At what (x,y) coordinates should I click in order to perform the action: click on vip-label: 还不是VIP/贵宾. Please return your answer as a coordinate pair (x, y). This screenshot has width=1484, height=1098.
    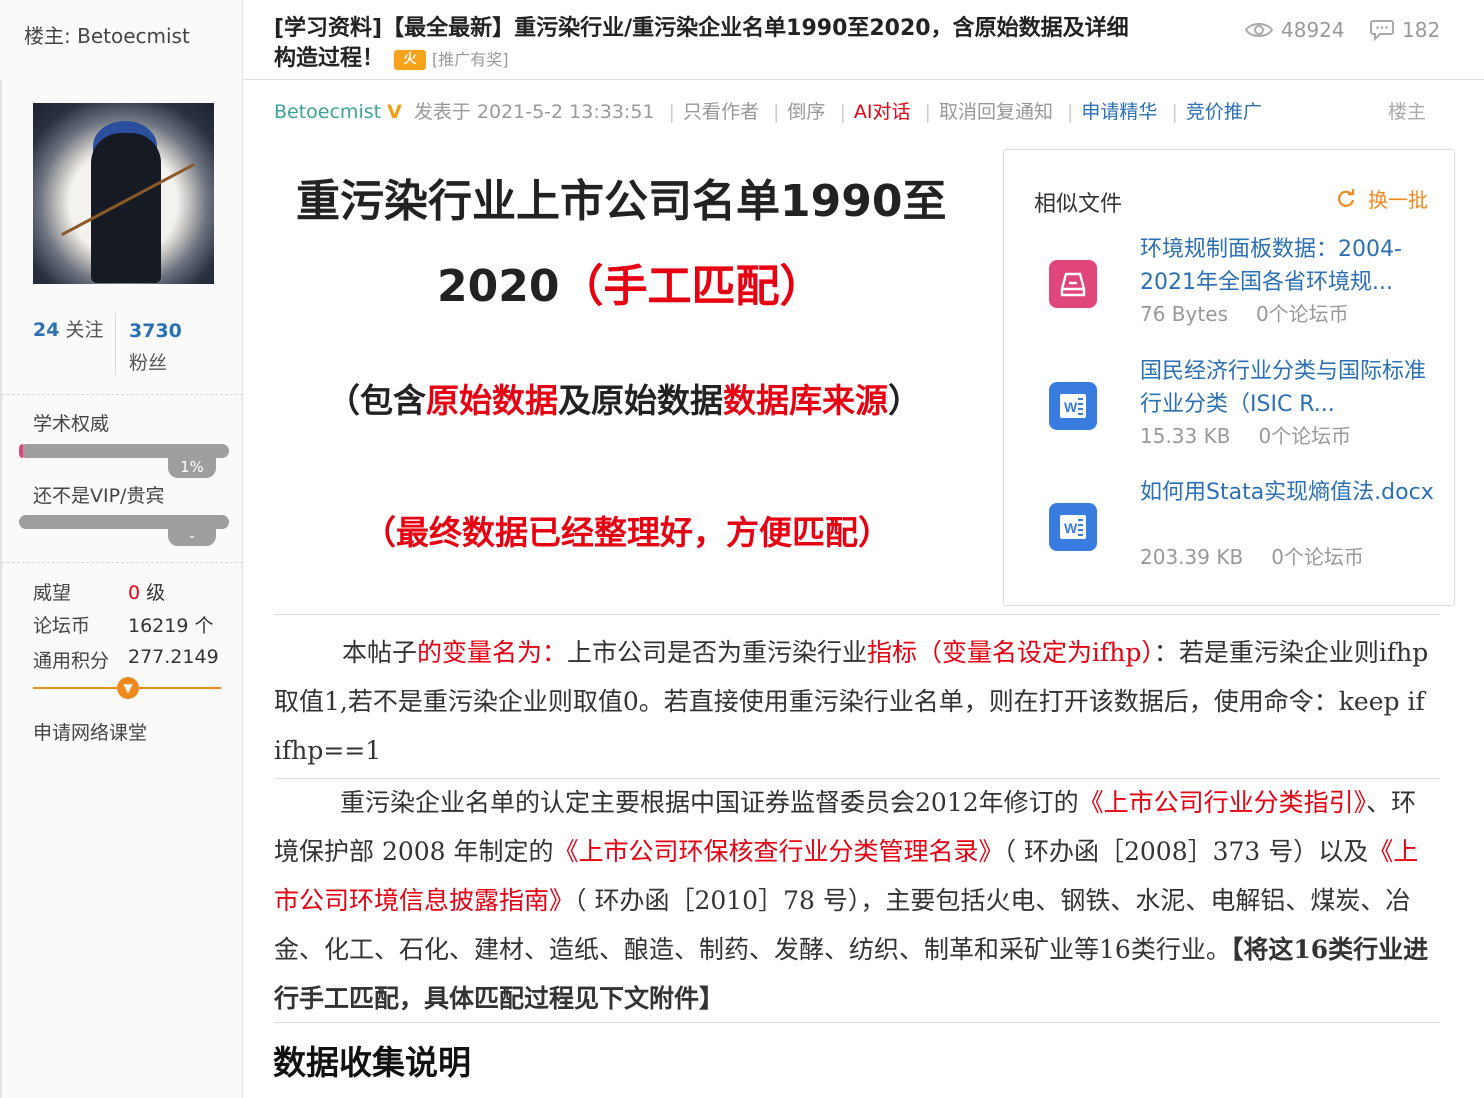
    Looking at the image, I should click on (98, 494).